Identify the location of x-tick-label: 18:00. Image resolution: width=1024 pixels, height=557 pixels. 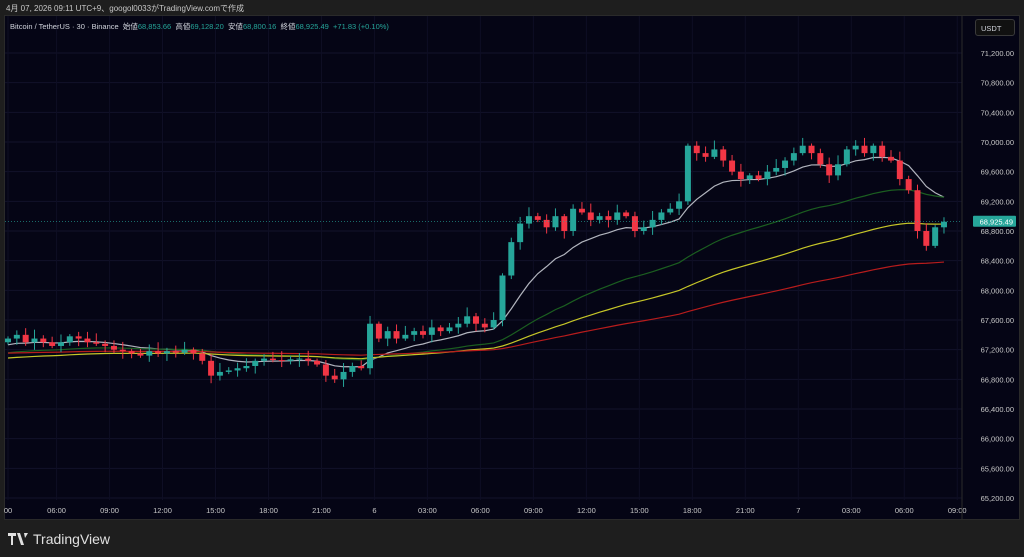
(692, 510).